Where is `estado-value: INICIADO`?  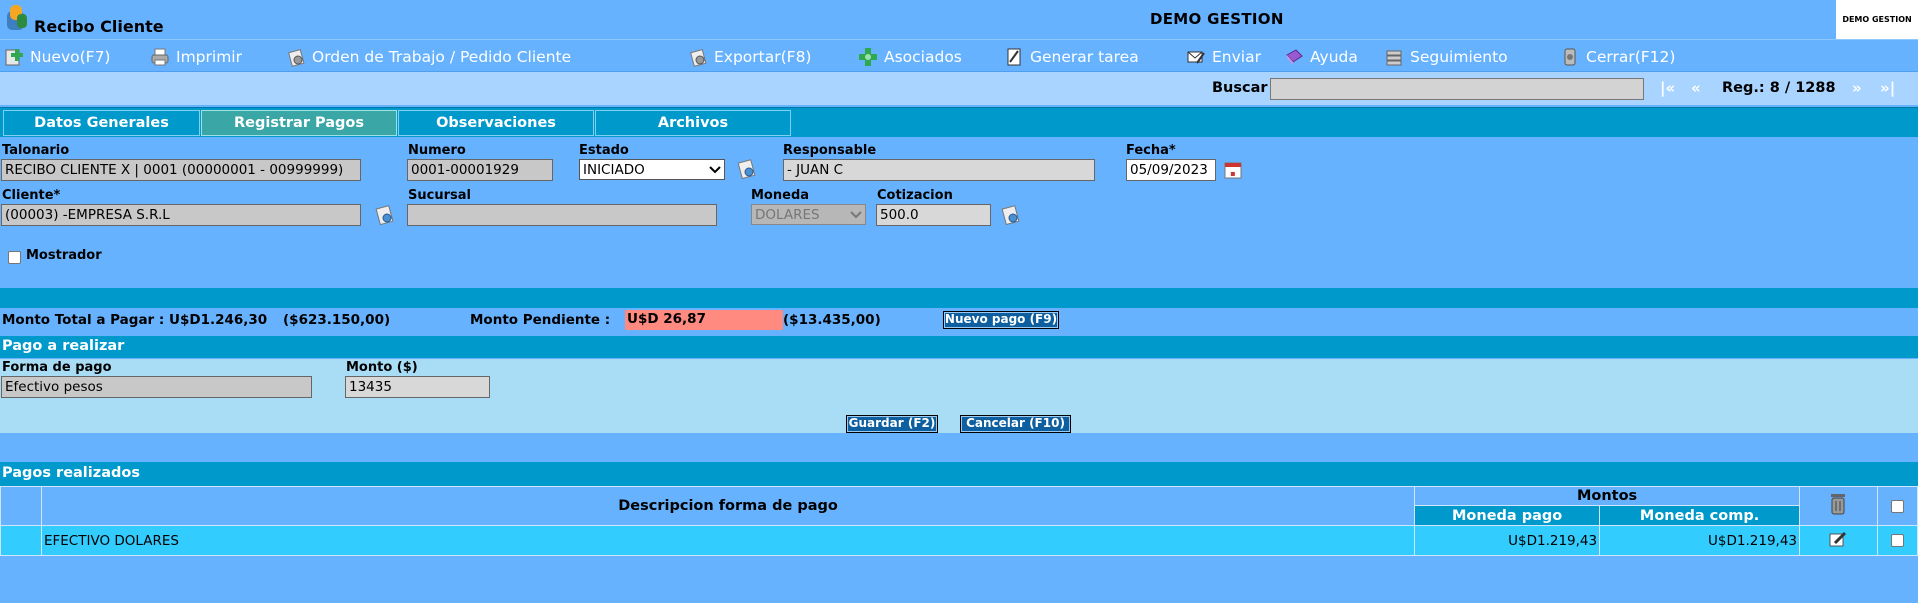 estado-value: INICIADO is located at coordinates (614, 169).